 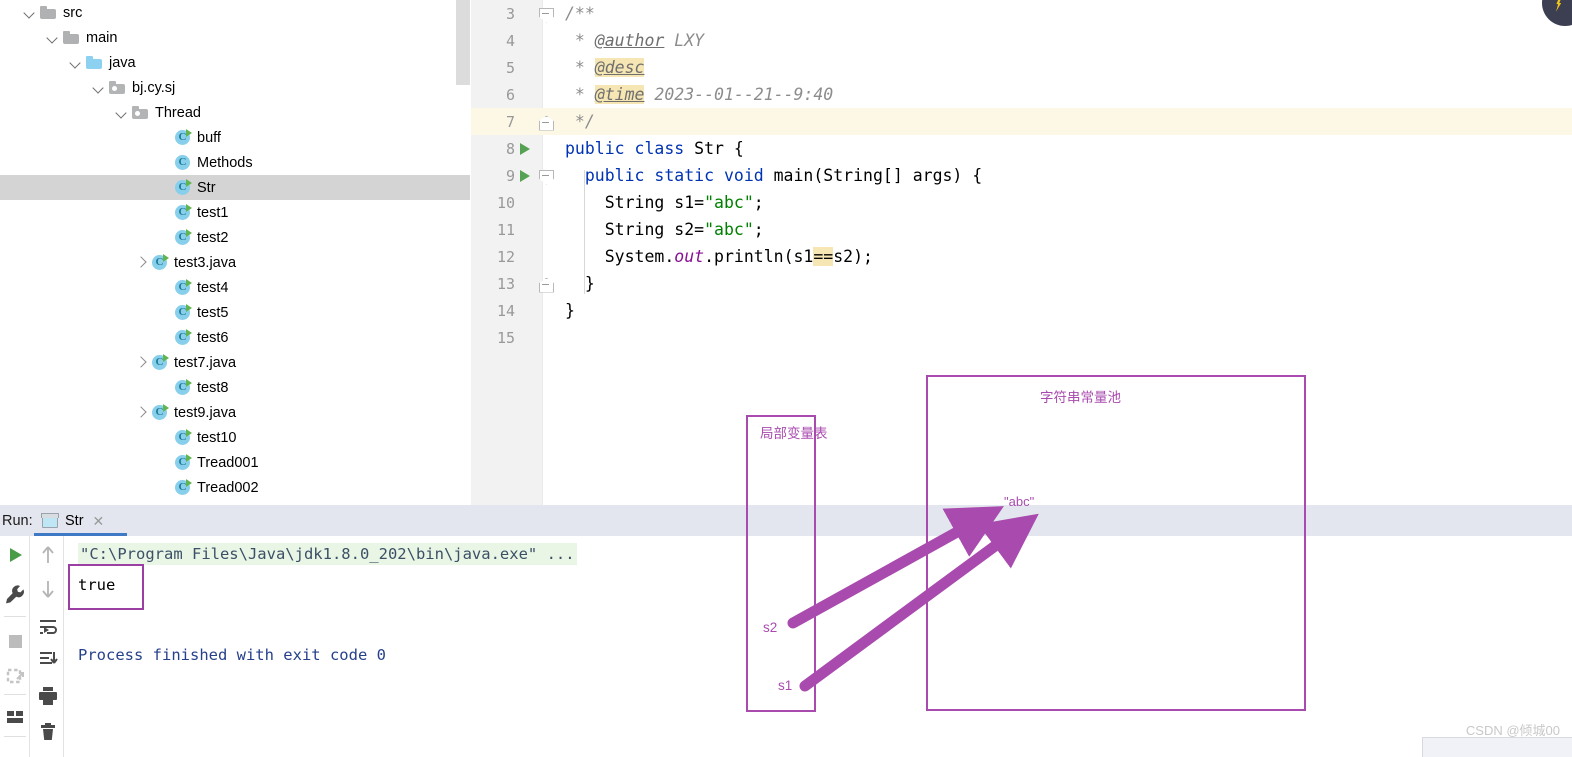 I want to click on tree-item-label: test9.java, so click(x=205, y=412).